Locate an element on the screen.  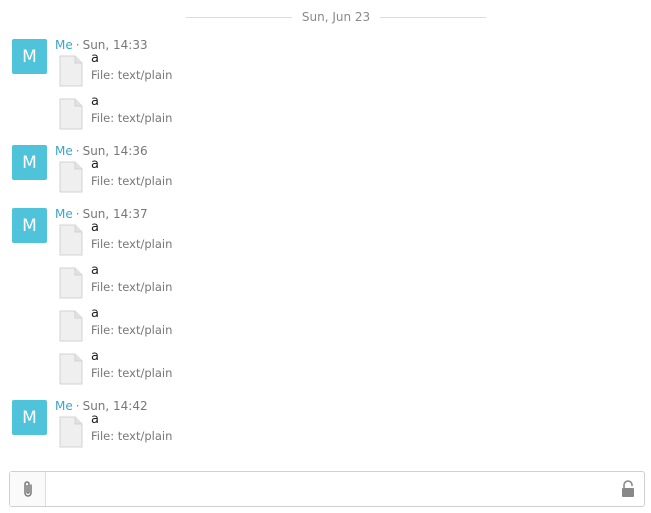
date-label: Sun, Jun 23 is located at coordinates (336, 17).